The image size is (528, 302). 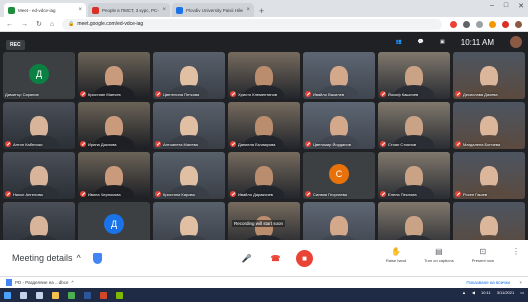 What do you see at coordinates (39, 75) in the screenshot?
I see `participant-tile: Д Димитър Сарянов` at bounding box center [39, 75].